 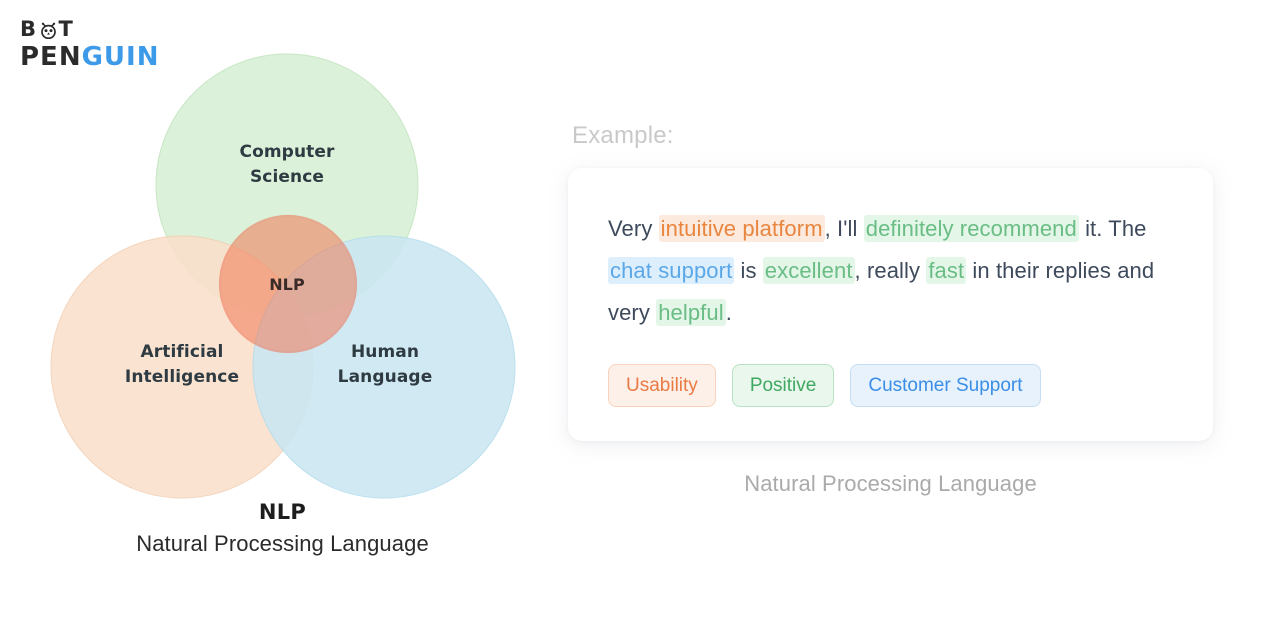 What do you see at coordinates (66, 28) in the screenshot?
I see `logo-letter-t: T` at bounding box center [66, 28].